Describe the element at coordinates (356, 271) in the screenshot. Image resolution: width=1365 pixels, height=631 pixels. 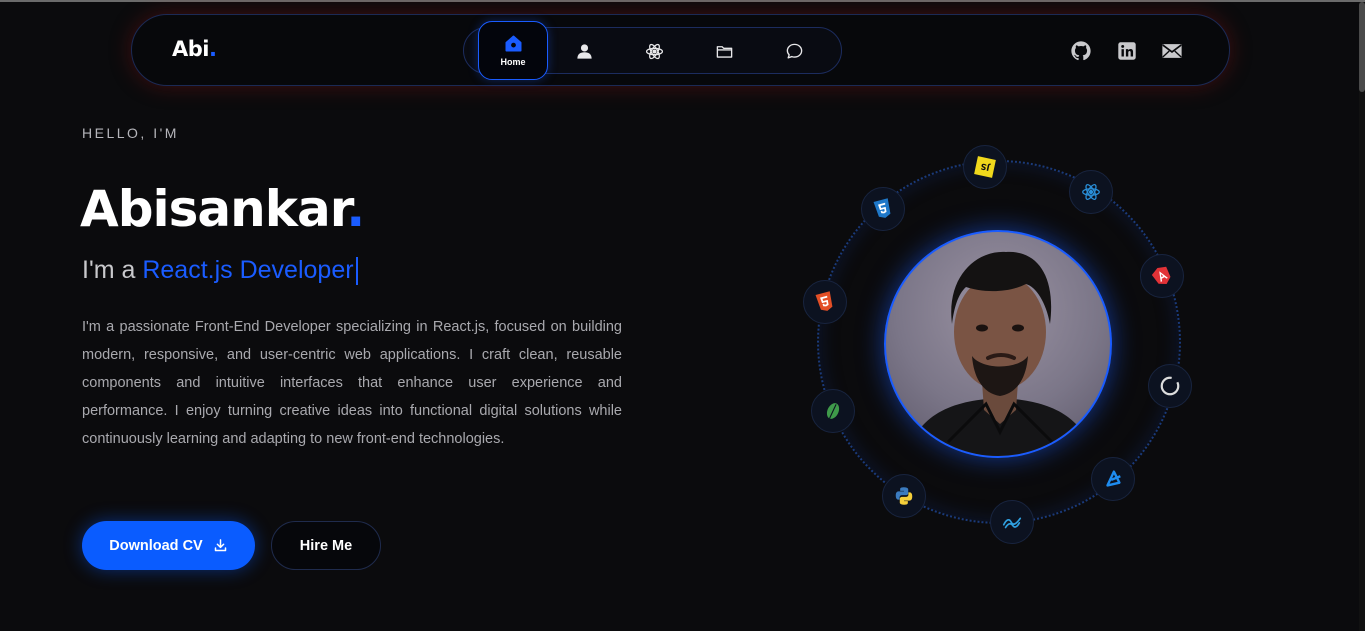
I see `typing-caret` at that location.